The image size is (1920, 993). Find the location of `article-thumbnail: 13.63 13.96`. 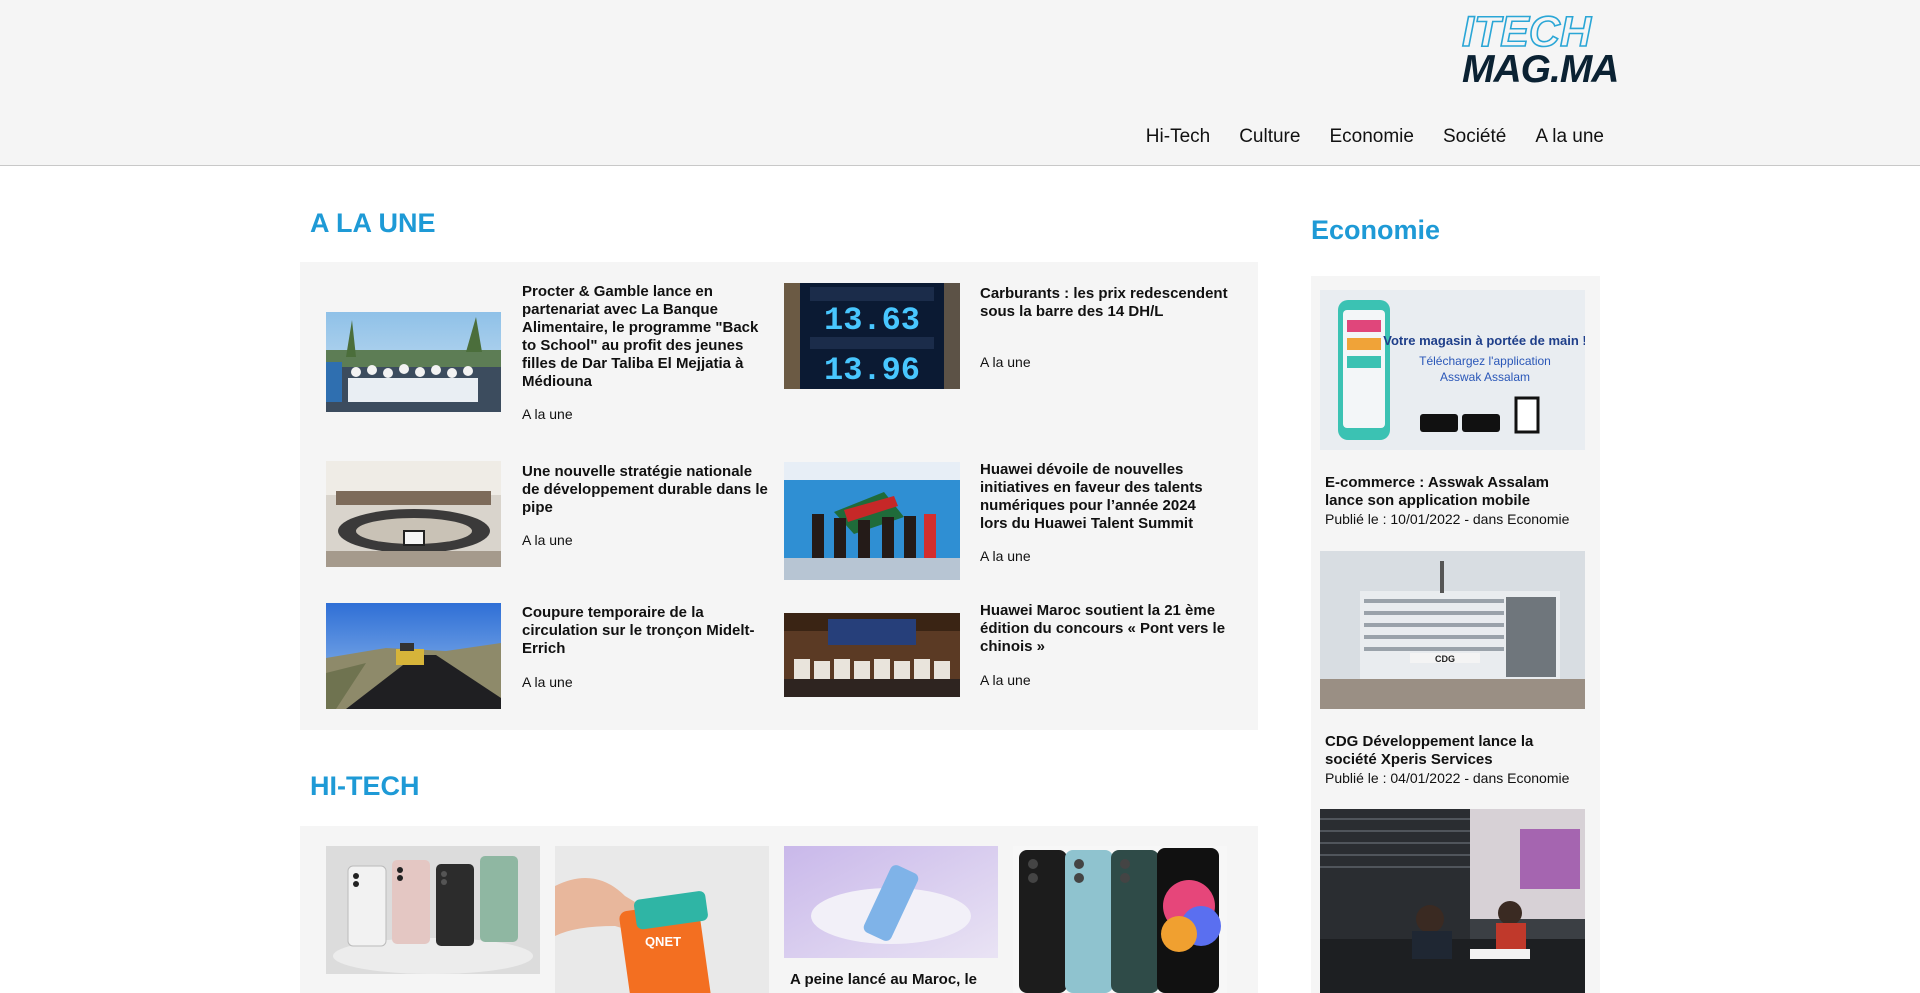

article-thumbnail: 13.63 13.96 is located at coordinates (872, 336).